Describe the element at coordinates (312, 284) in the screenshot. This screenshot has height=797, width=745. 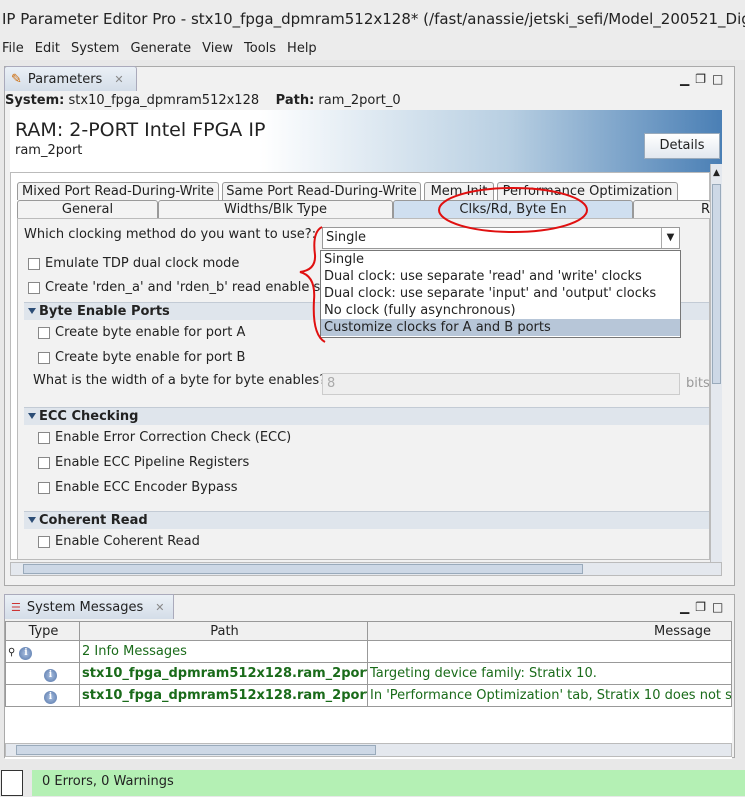
I see `annotation-bracket` at that location.